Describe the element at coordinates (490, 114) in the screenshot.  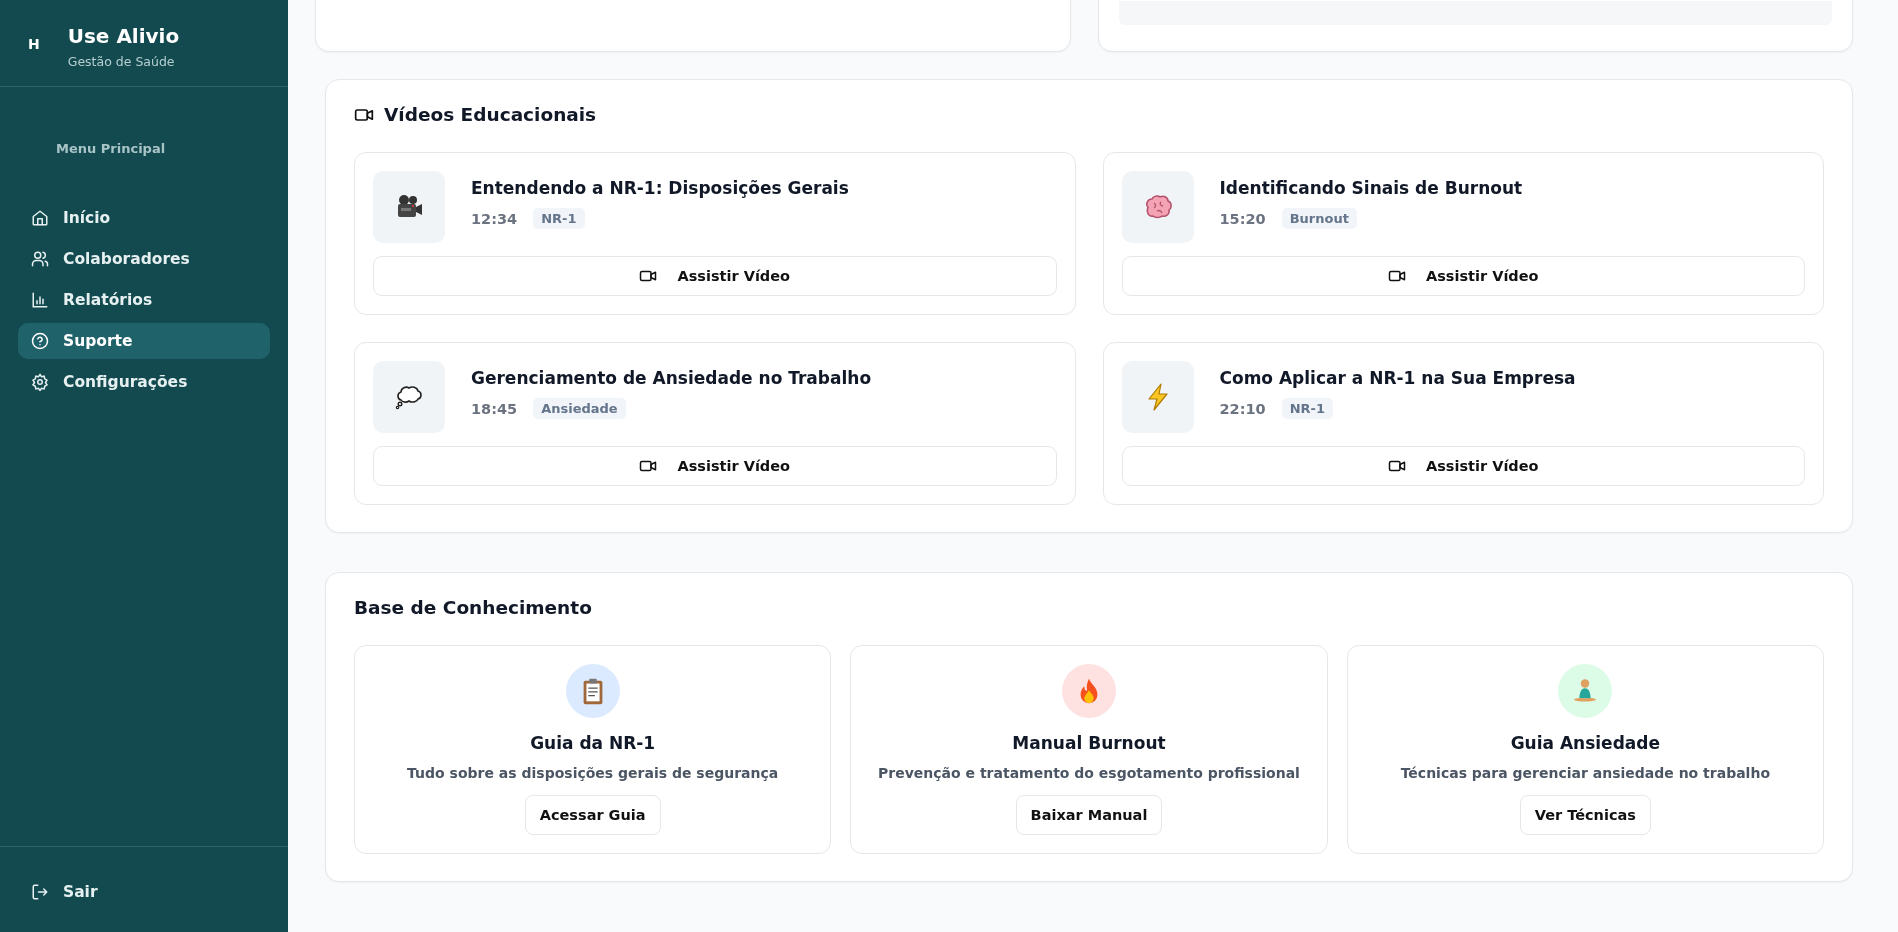
I see `section-title: Vídeos Educacionais` at that location.